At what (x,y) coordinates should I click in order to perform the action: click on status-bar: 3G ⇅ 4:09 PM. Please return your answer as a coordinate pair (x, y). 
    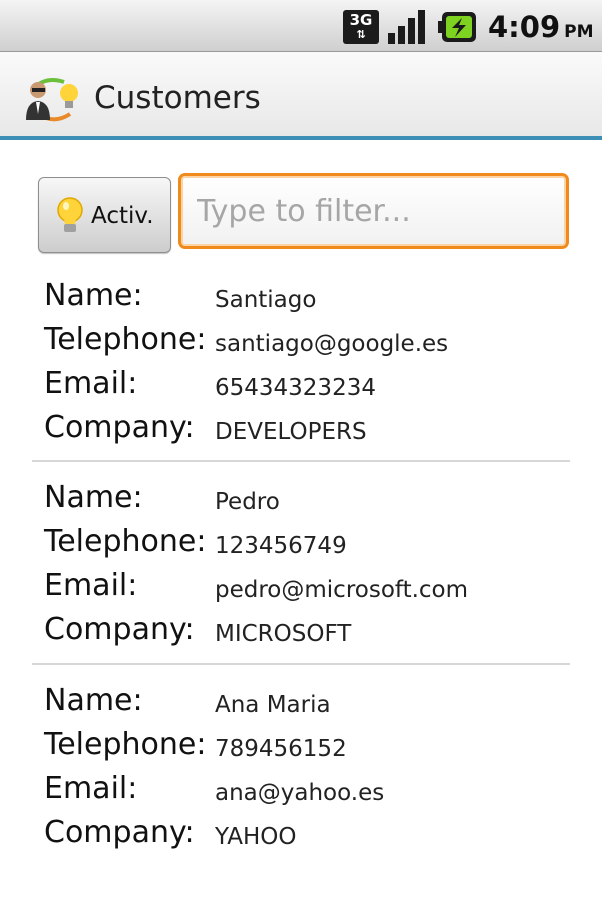
    Looking at the image, I should click on (301, 26).